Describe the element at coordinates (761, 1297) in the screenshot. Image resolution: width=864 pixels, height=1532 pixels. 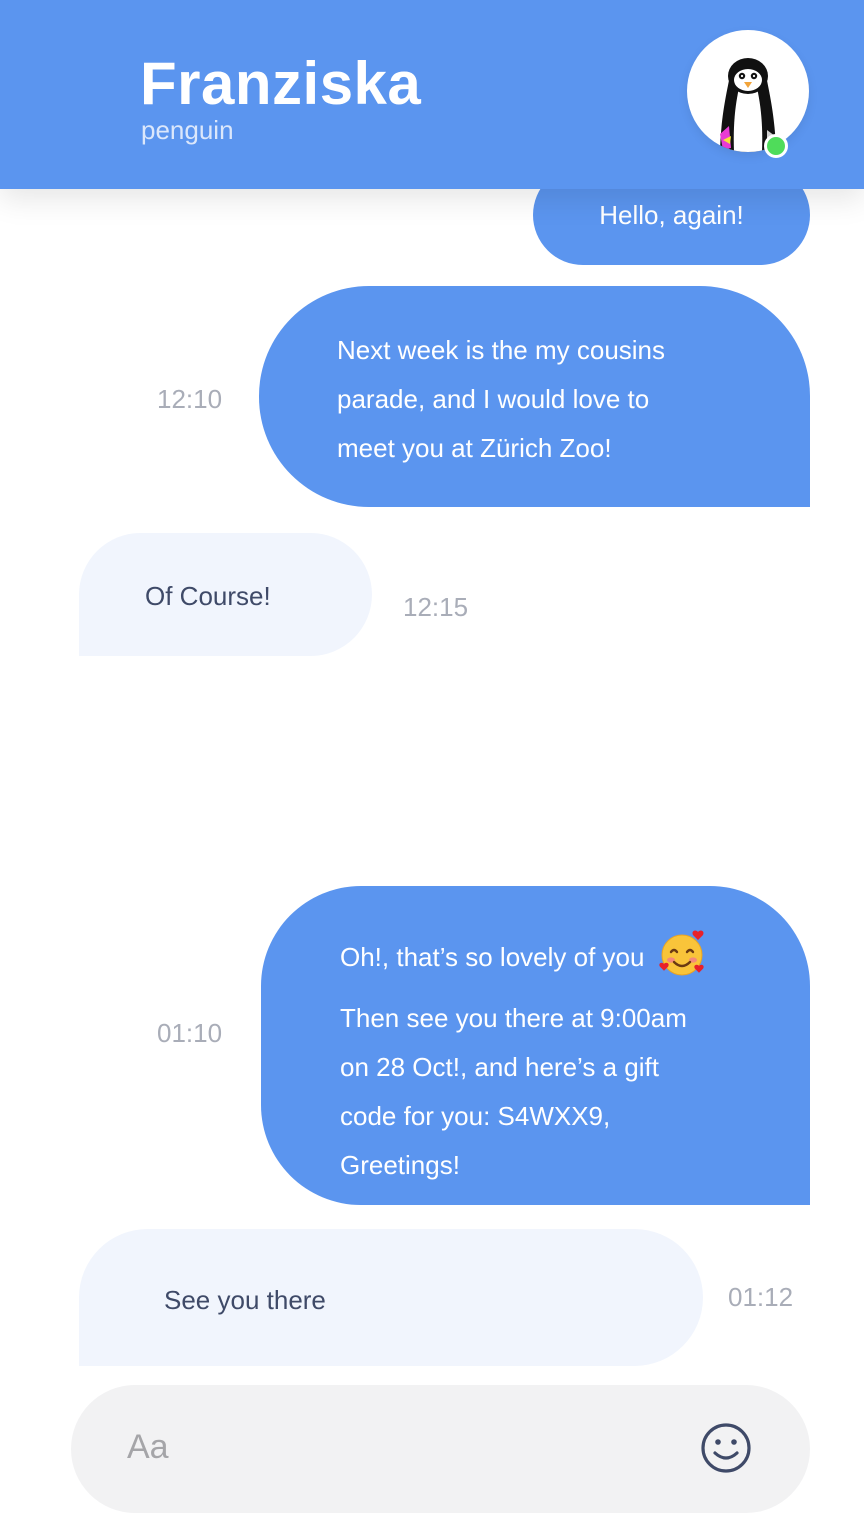
I see `message-timestamp: 01:12` at that location.